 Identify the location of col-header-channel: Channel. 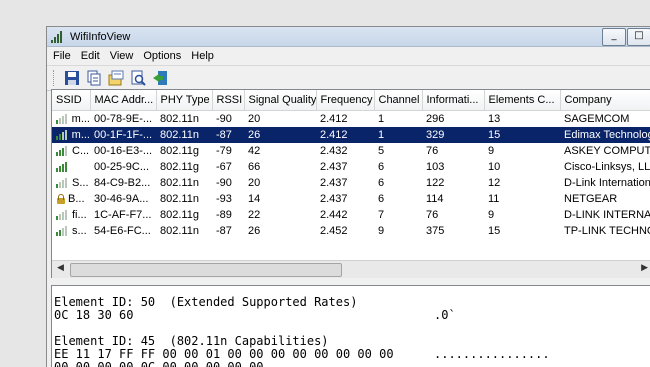
(398, 100).